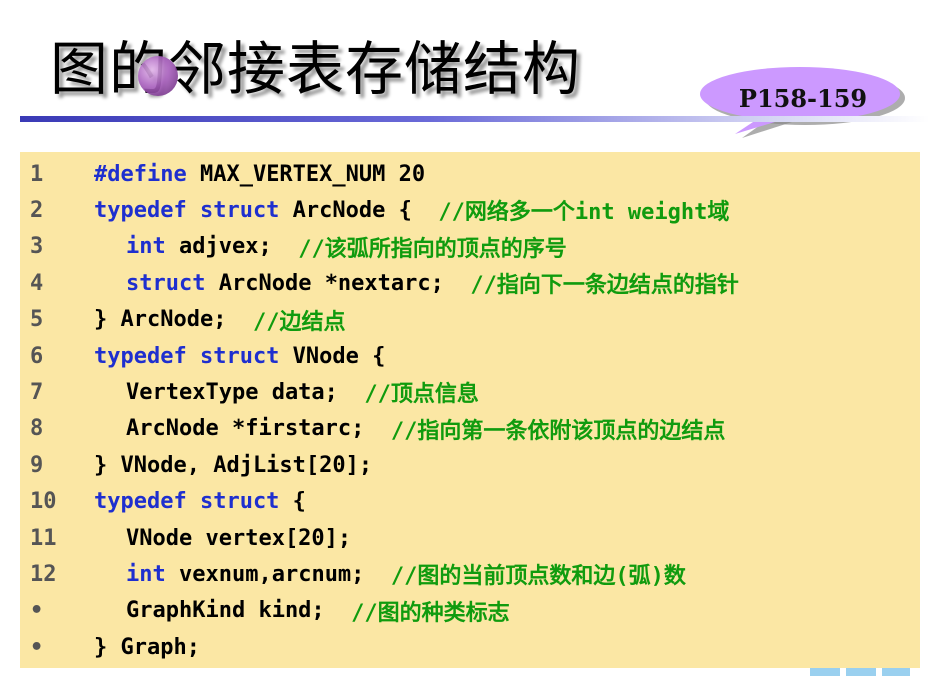 The height and width of the screenshot is (676, 944). I want to click on code-text: VertexType data; //顶点信息, so click(302, 392).